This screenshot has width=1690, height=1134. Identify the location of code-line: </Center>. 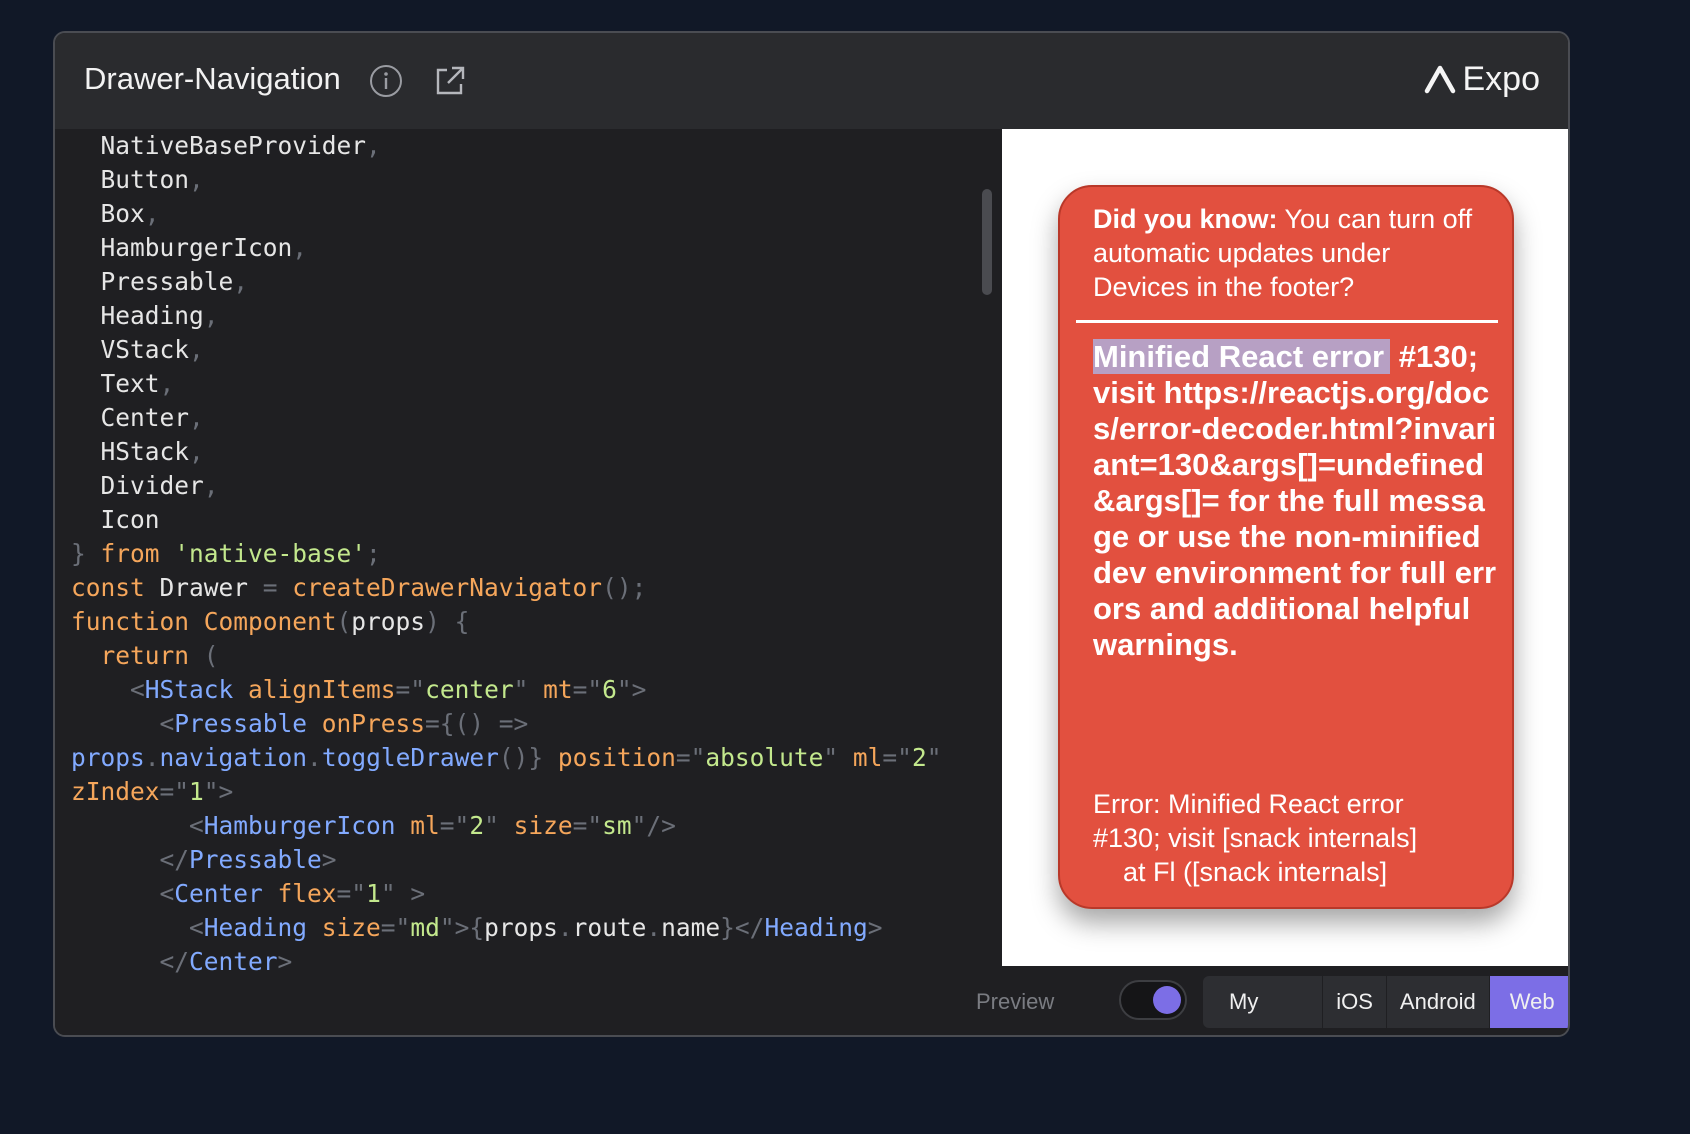
(506, 962).